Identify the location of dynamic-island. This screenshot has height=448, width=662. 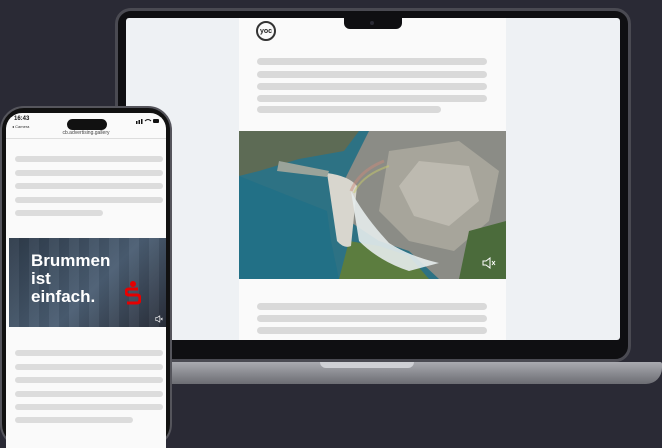
(87, 124).